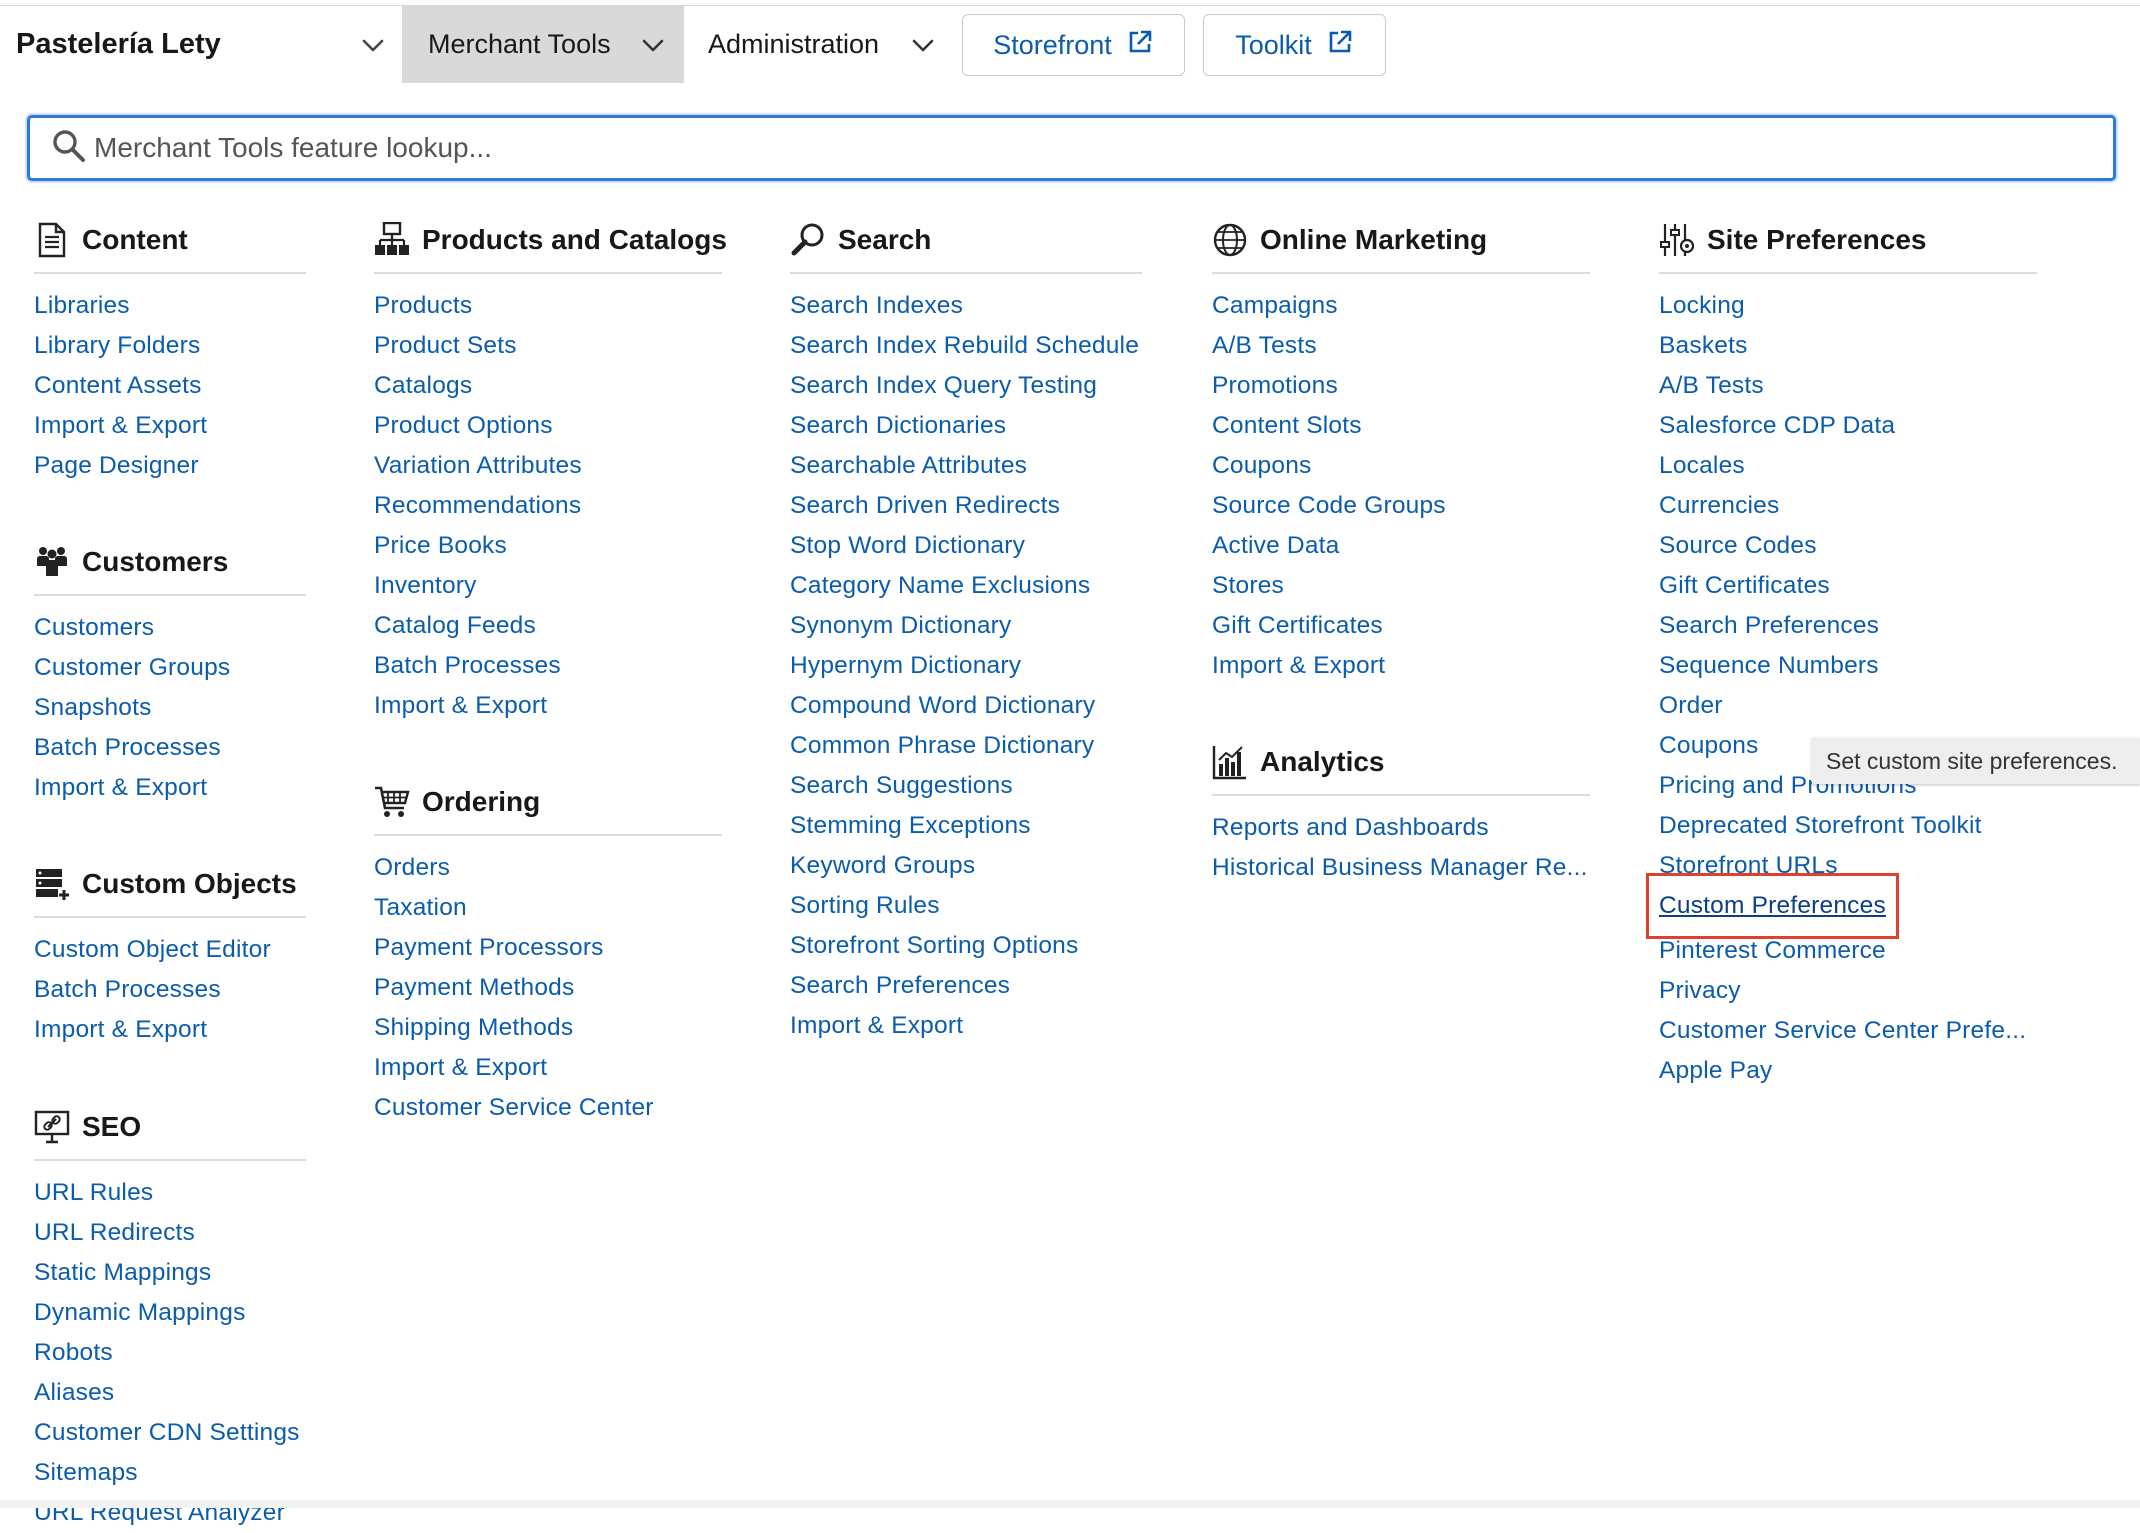 This screenshot has width=2140, height=1533. Describe the element at coordinates (1401, 586) in the screenshot. I see `menu-link-stores: Stores` at that location.